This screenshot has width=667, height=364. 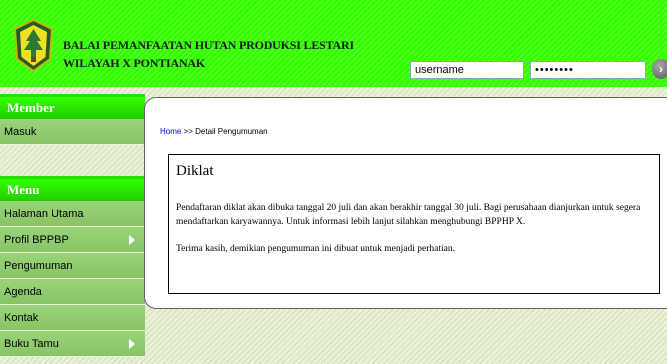 What do you see at coordinates (588, 70) in the screenshot?
I see `password-input` at bounding box center [588, 70].